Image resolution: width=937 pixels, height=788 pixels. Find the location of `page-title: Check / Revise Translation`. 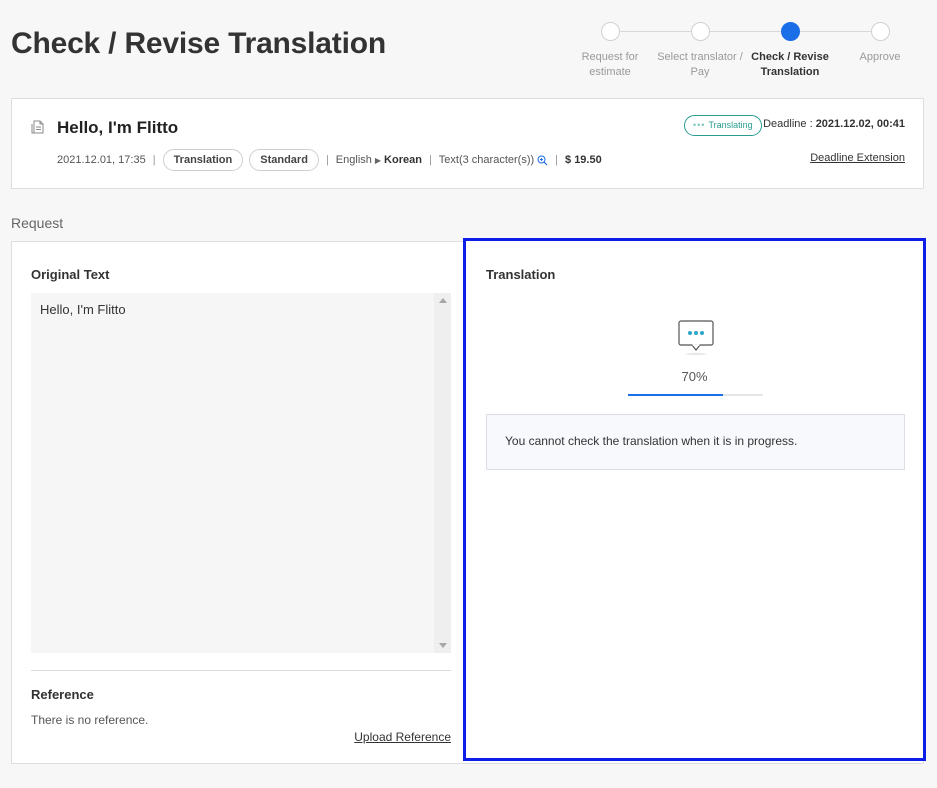

page-title: Check / Revise Translation is located at coordinates (198, 43).